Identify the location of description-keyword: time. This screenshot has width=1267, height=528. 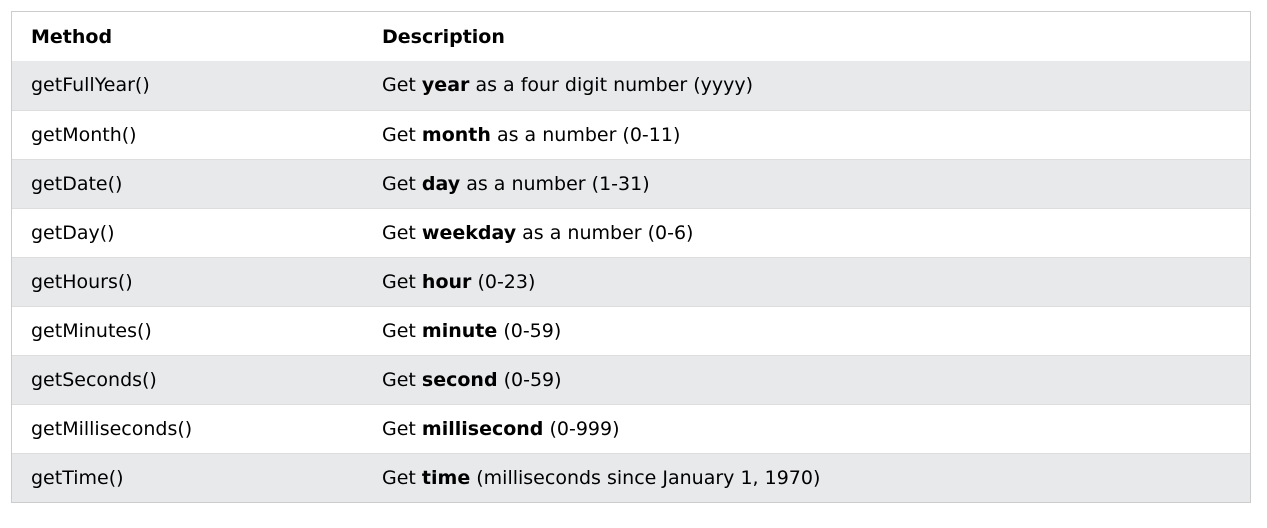
(446, 477).